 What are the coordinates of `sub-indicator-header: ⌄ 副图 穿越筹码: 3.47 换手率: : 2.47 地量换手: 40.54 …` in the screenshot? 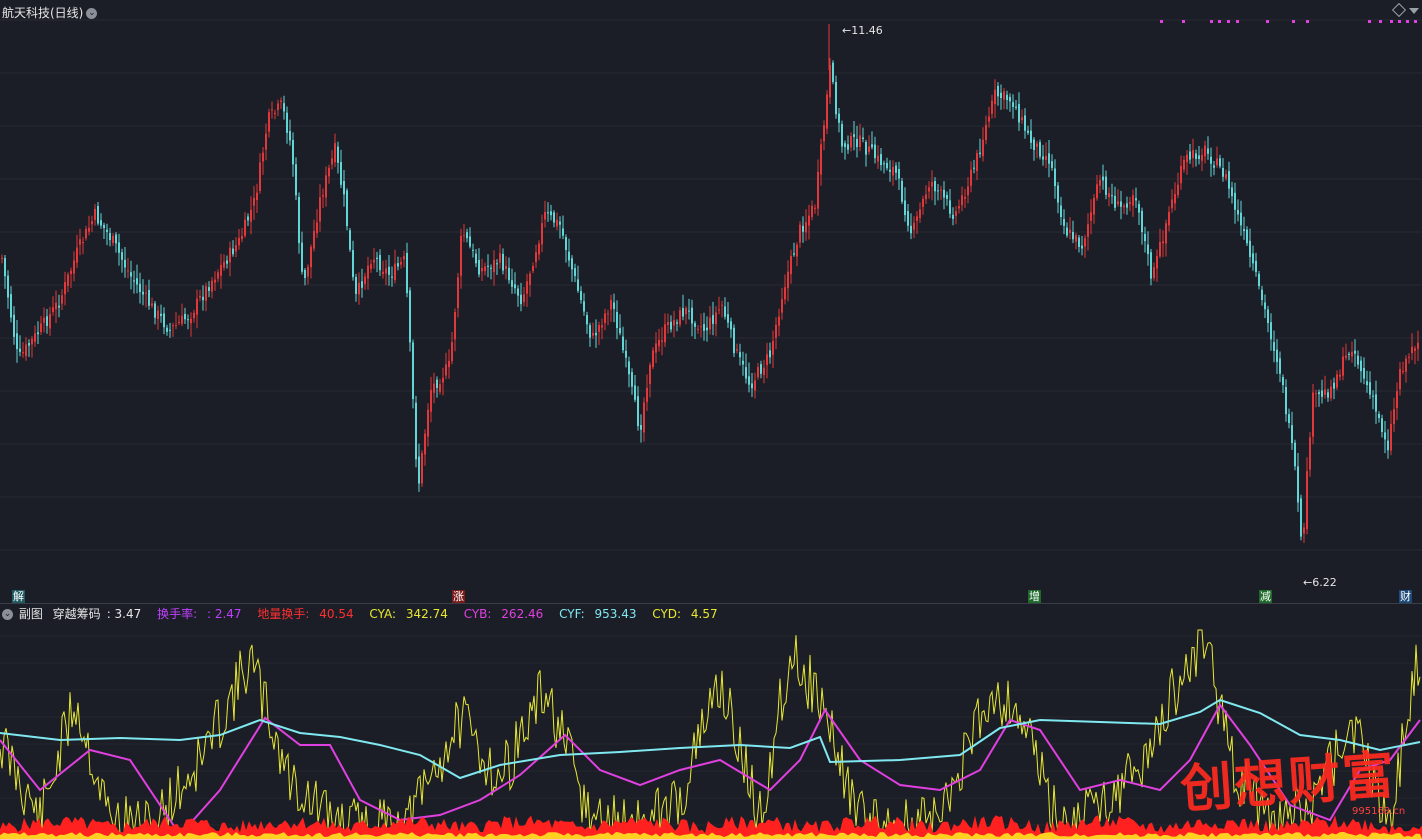 It's located at (360, 614).